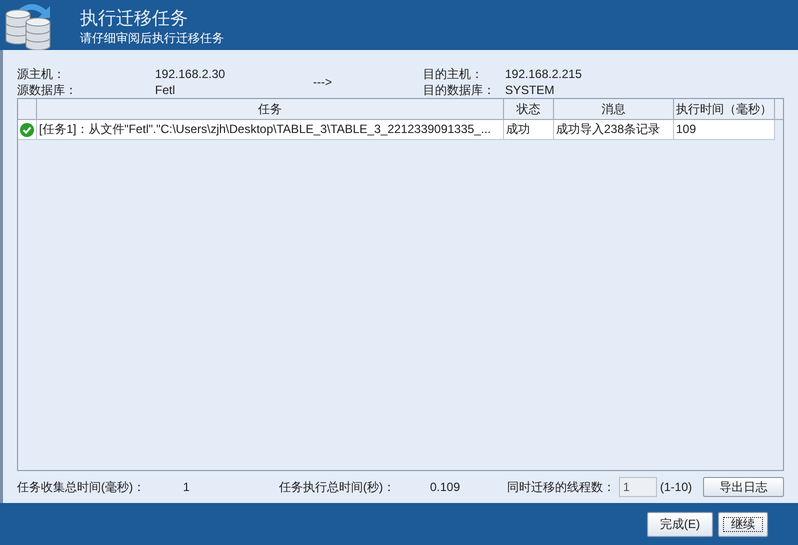  Describe the element at coordinates (190, 74) in the screenshot. I see `value: 192.168.2.30` at that location.